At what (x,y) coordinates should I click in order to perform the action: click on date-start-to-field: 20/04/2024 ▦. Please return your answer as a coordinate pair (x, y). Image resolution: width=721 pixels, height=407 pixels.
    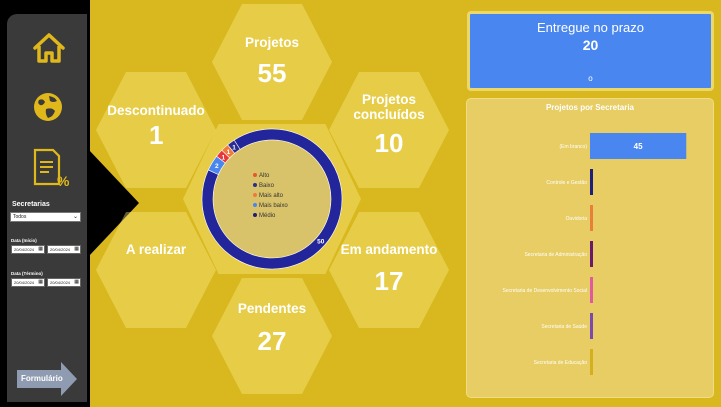
    Looking at the image, I should click on (64, 249).